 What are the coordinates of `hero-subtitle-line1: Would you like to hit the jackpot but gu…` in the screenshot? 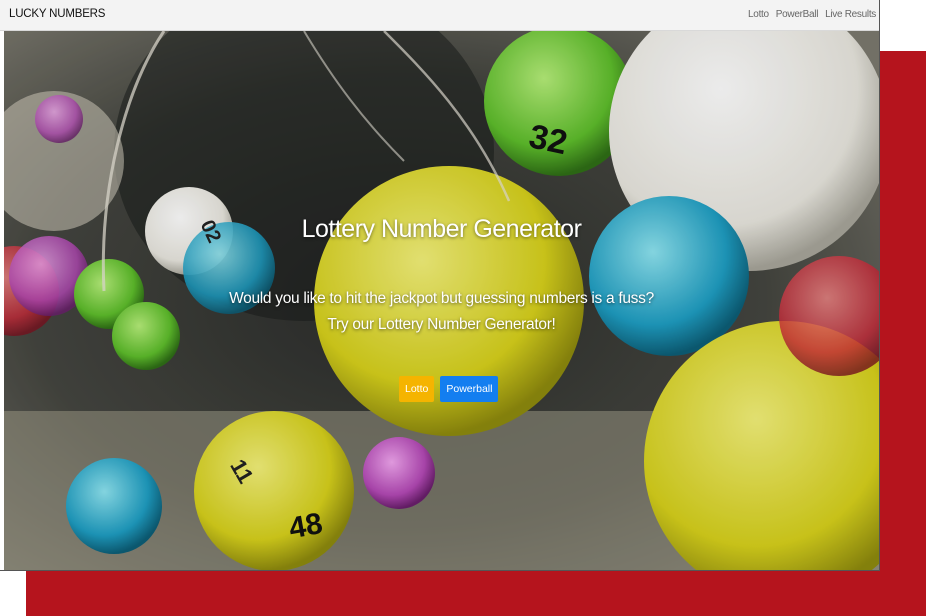 It's located at (441, 298).